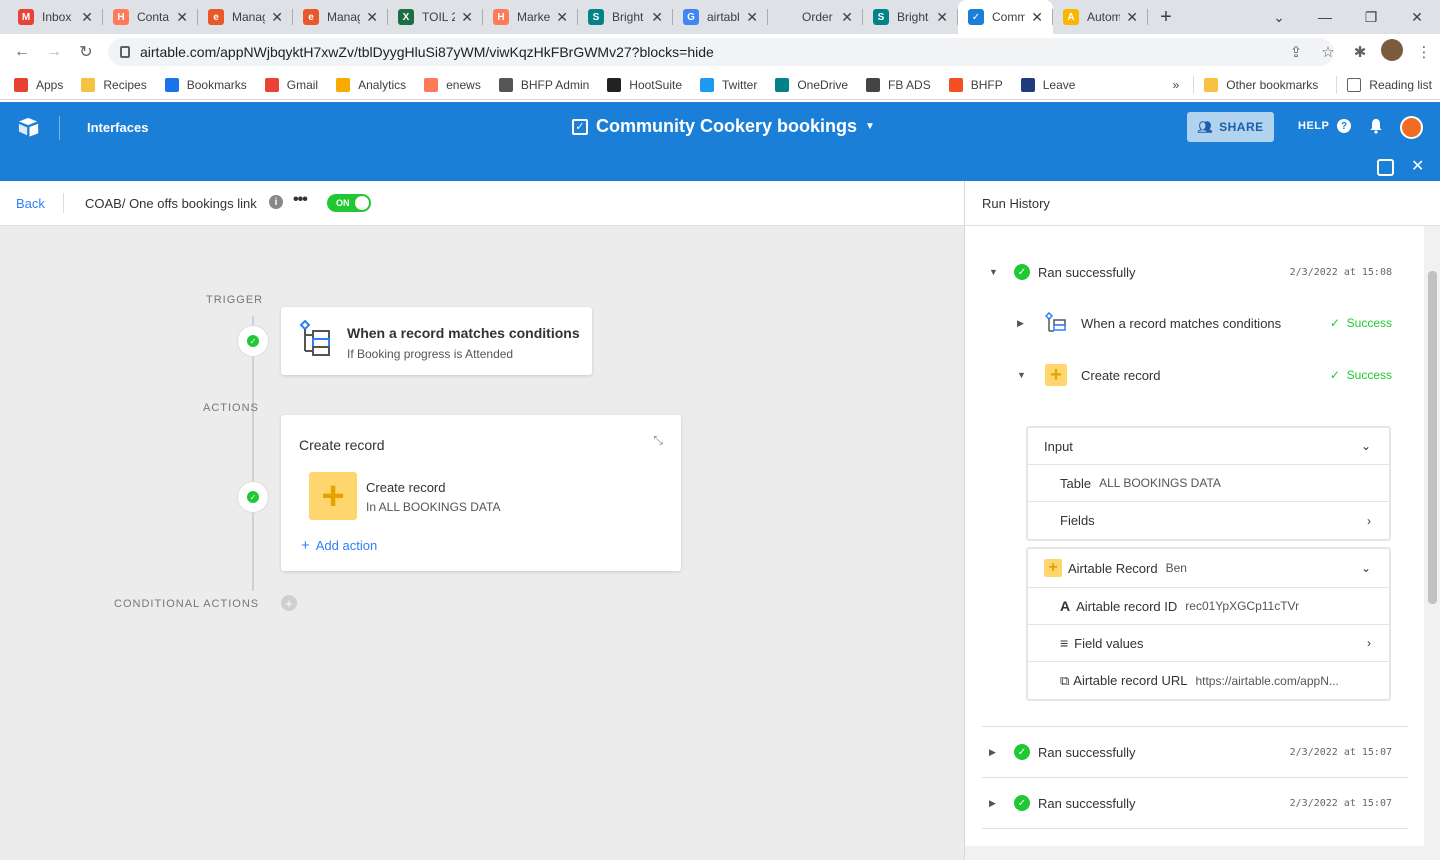  Describe the element at coordinates (1279, 17) in the screenshot. I see `tab-search-chevron-icon: ⌄` at that location.